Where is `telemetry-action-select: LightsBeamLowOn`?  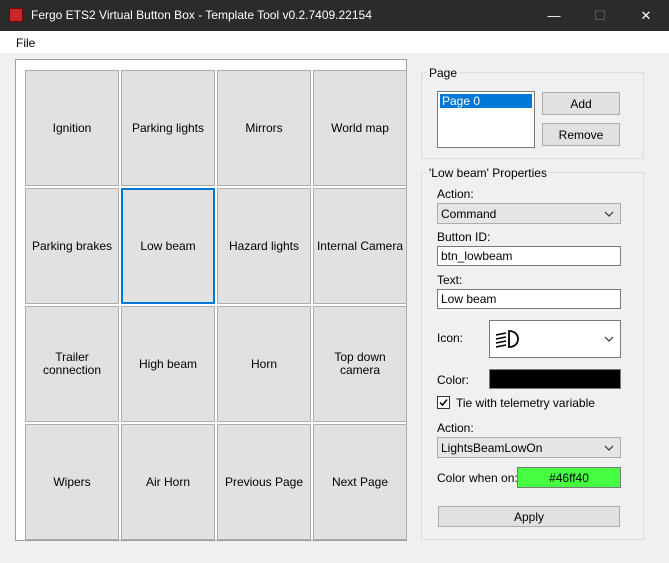
telemetry-action-select: LightsBeamLowOn is located at coordinates (529, 447).